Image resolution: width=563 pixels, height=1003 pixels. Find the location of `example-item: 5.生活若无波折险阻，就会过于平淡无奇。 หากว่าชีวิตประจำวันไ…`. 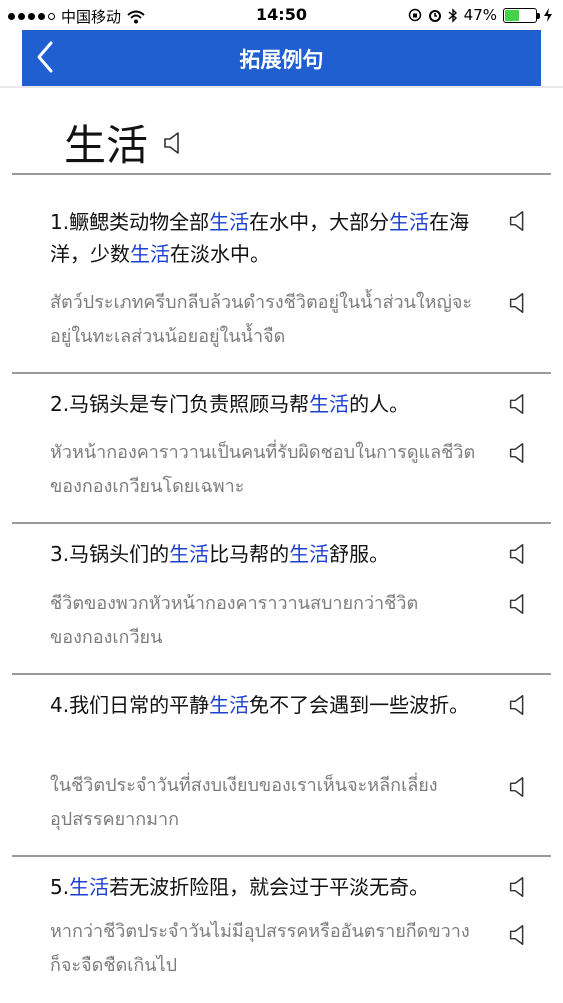

example-item: 5.生活若无波折险阻，就会过于平淡无奇。 หากว่าชีวิตประจำวันไ… is located at coordinates (281, 930).